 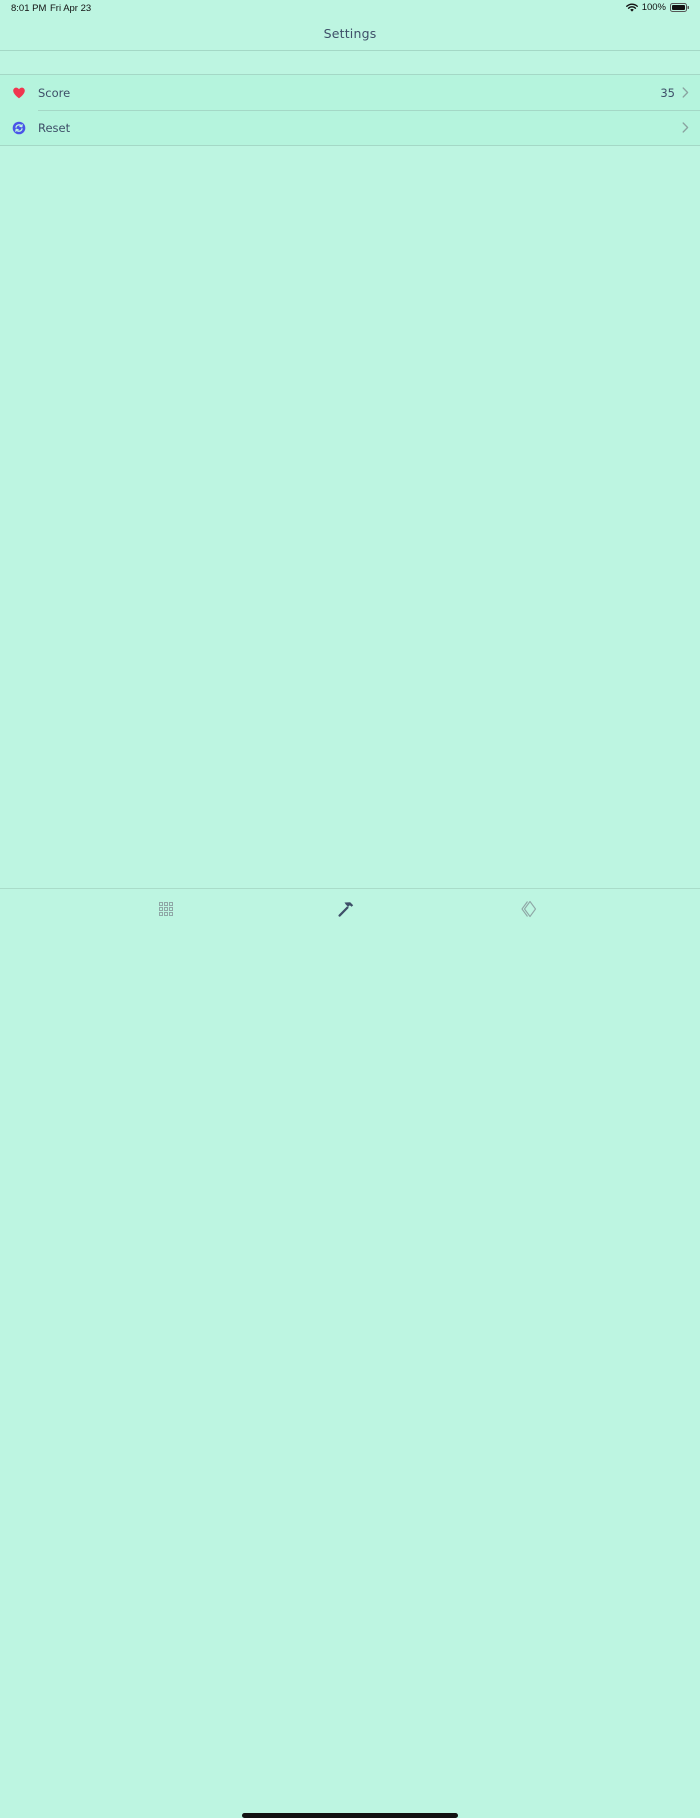 What do you see at coordinates (350, 1815) in the screenshot?
I see `home-indicator` at bounding box center [350, 1815].